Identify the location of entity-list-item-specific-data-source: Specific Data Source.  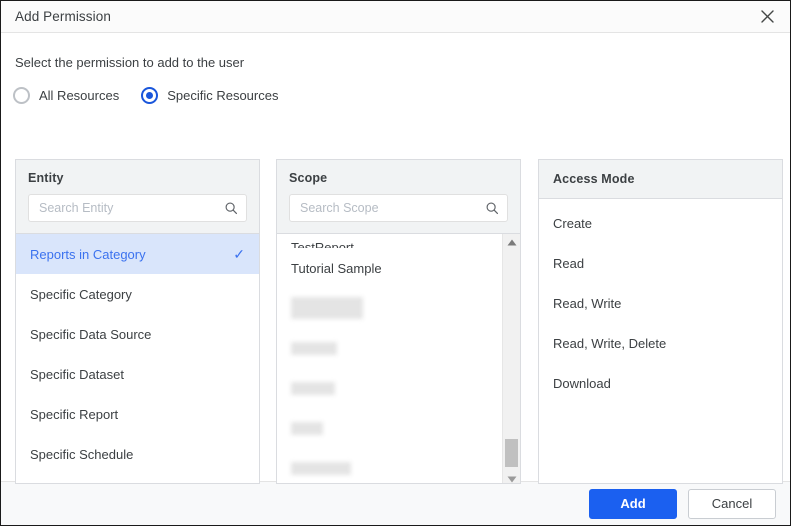
(137, 334).